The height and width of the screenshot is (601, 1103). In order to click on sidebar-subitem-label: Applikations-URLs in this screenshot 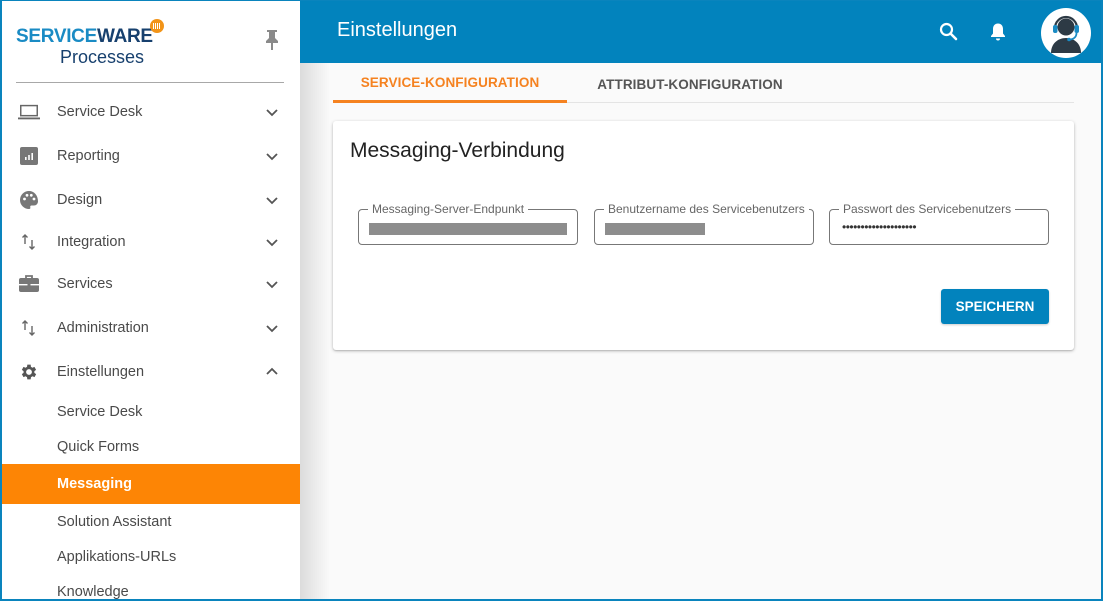, I will do `click(117, 556)`.